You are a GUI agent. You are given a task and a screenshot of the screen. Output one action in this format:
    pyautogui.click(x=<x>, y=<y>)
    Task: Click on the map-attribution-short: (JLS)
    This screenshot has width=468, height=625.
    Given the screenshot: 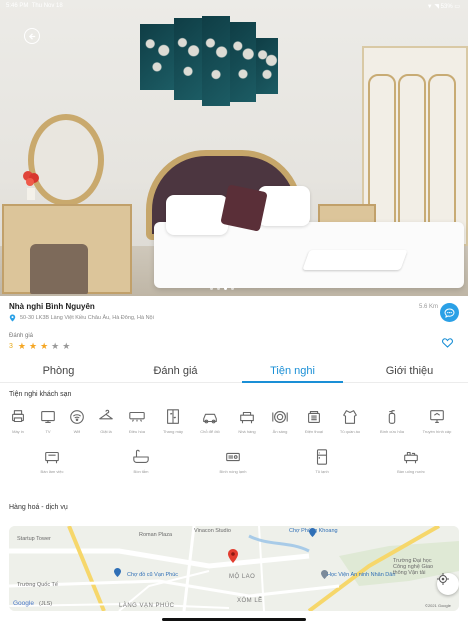 What is the action you would take?
    pyautogui.click(x=46, y=604)
    